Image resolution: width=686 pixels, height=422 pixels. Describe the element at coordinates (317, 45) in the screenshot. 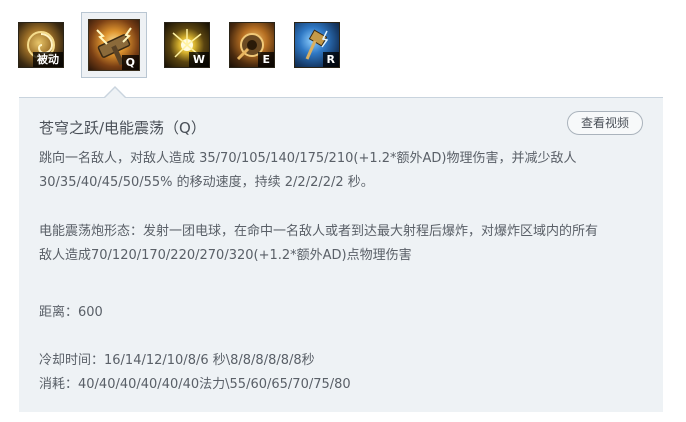

I see `skill-tab-r: R` at that location.